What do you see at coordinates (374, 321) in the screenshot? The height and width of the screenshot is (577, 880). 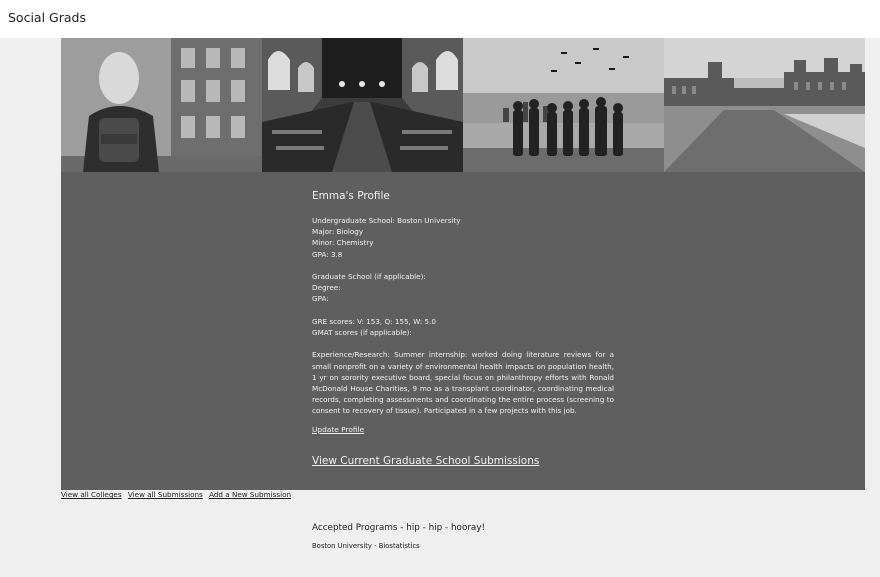 I see `gre-scores: GRE scores: V: 153, Q: 155, W: 5.0` at bounding box center [374, 321].